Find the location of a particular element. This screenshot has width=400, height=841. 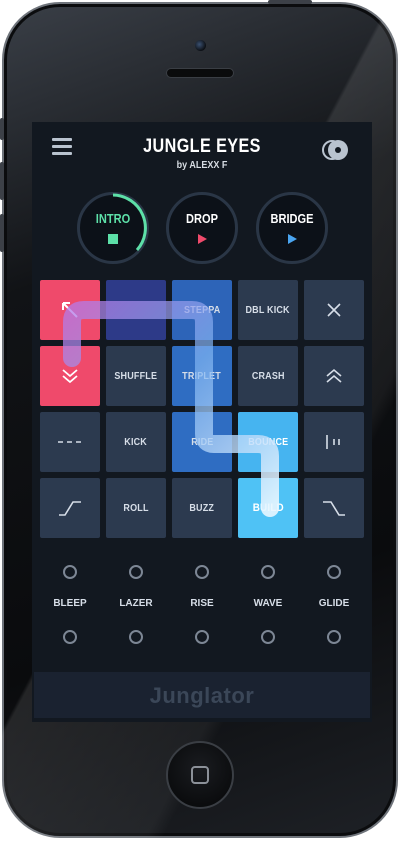

pad-chevrons-up is located at coordinates (334, 376).